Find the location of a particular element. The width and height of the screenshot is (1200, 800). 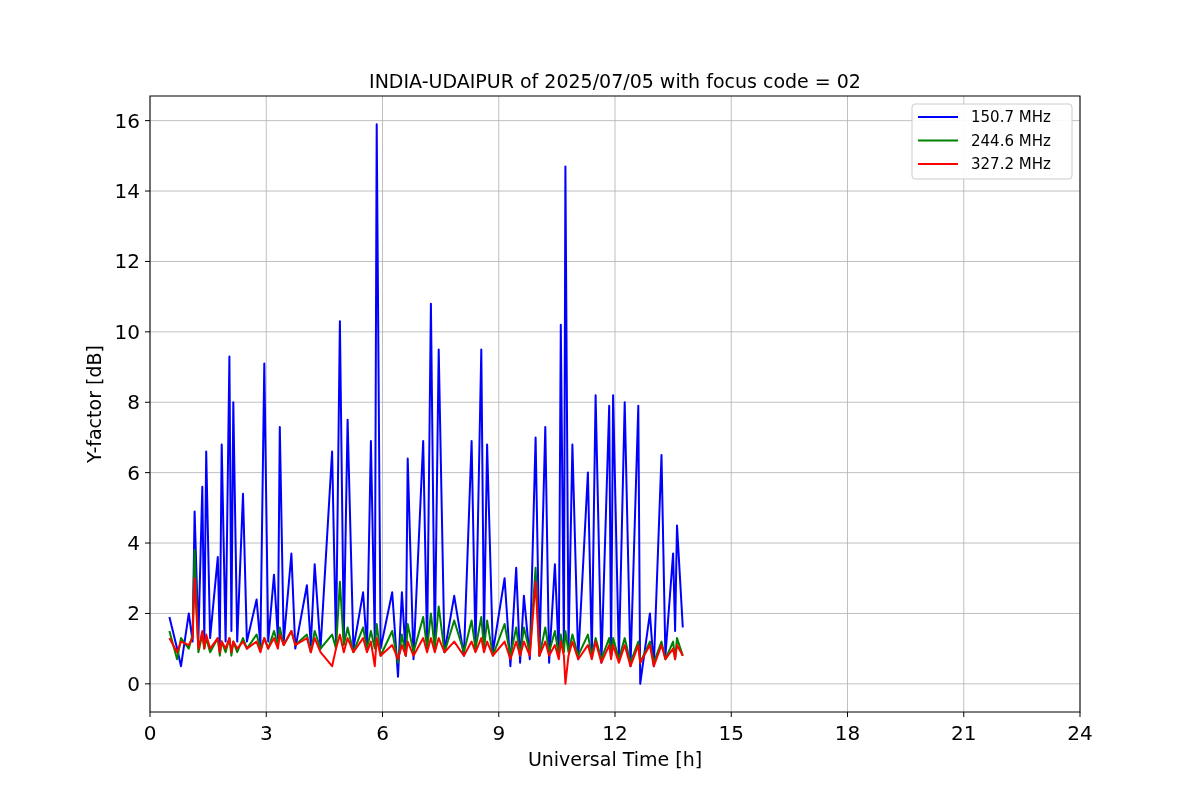

y-tick-label: 8 is located at coordinates (133, 402).